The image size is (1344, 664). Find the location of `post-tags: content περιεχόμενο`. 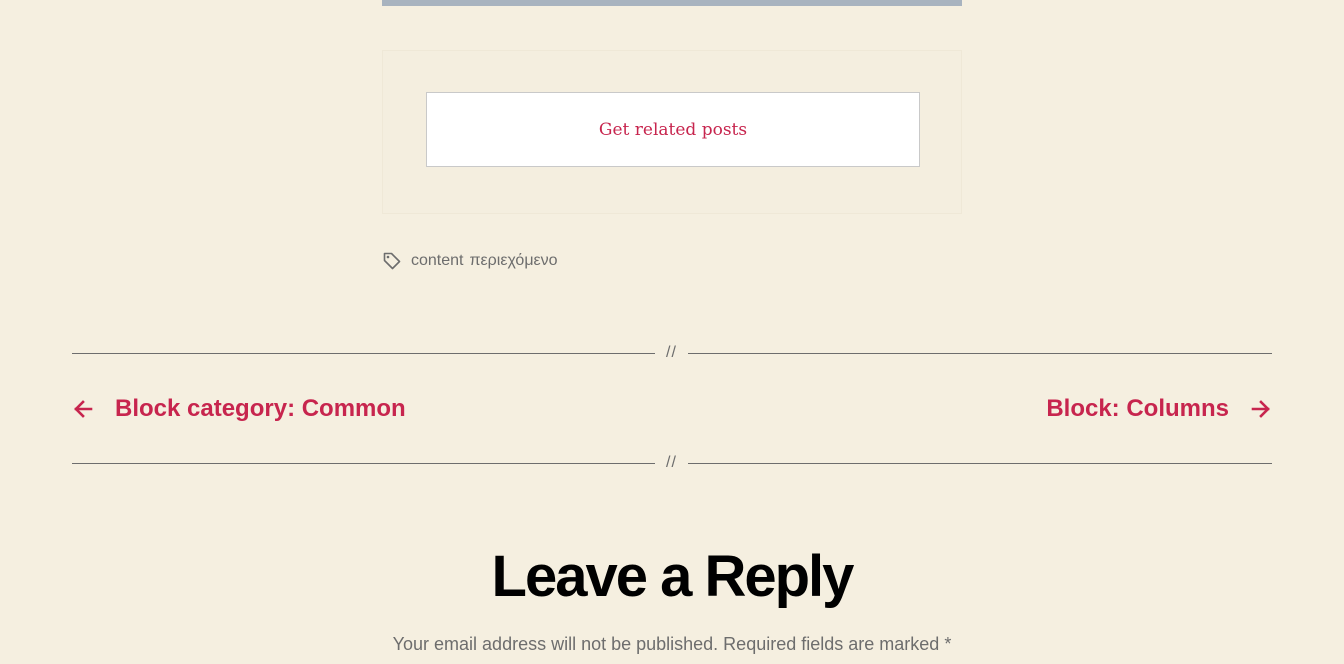

post-tags: content περιεχόμενο is located at coordinates (470, 261).